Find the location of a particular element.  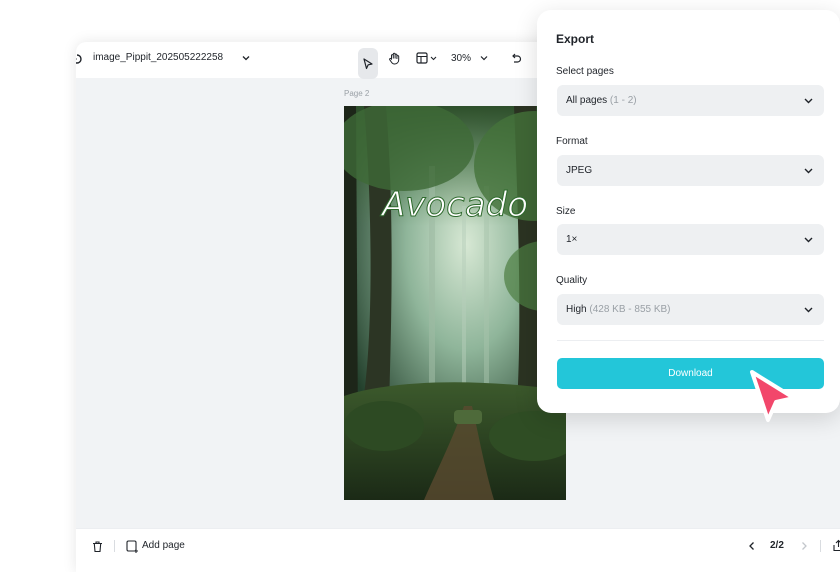

back-icon is located at coordinates (80, 59).